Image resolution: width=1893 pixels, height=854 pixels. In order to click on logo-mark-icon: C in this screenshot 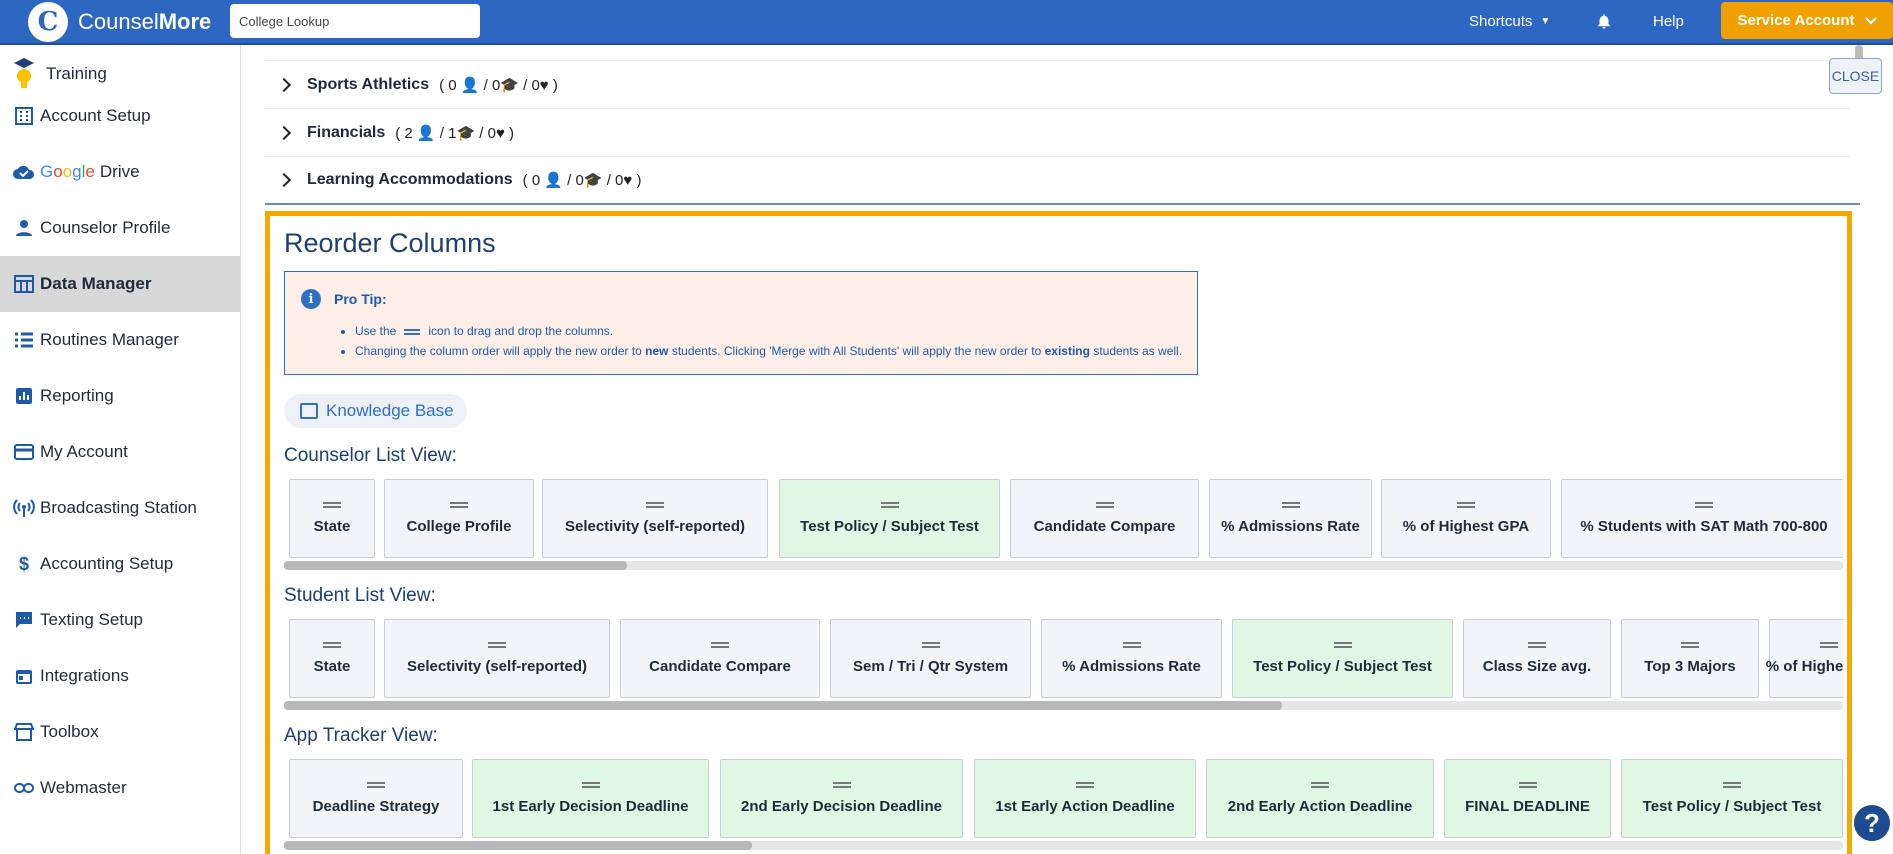, I will do `click(48, 21)`.